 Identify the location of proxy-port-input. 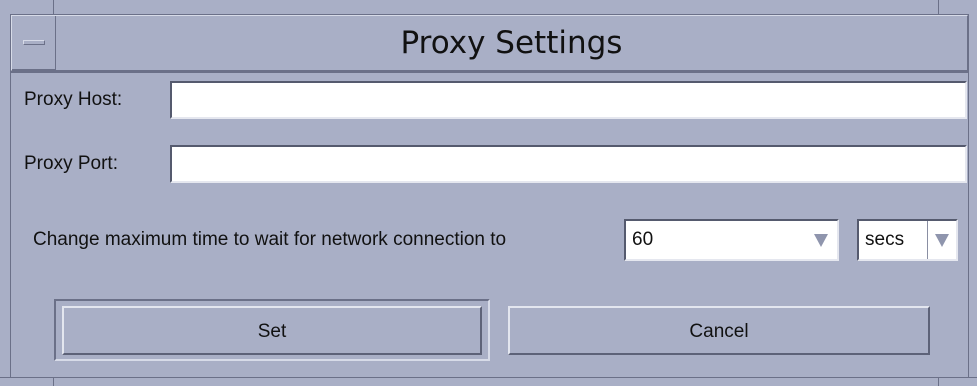
(568, 164).